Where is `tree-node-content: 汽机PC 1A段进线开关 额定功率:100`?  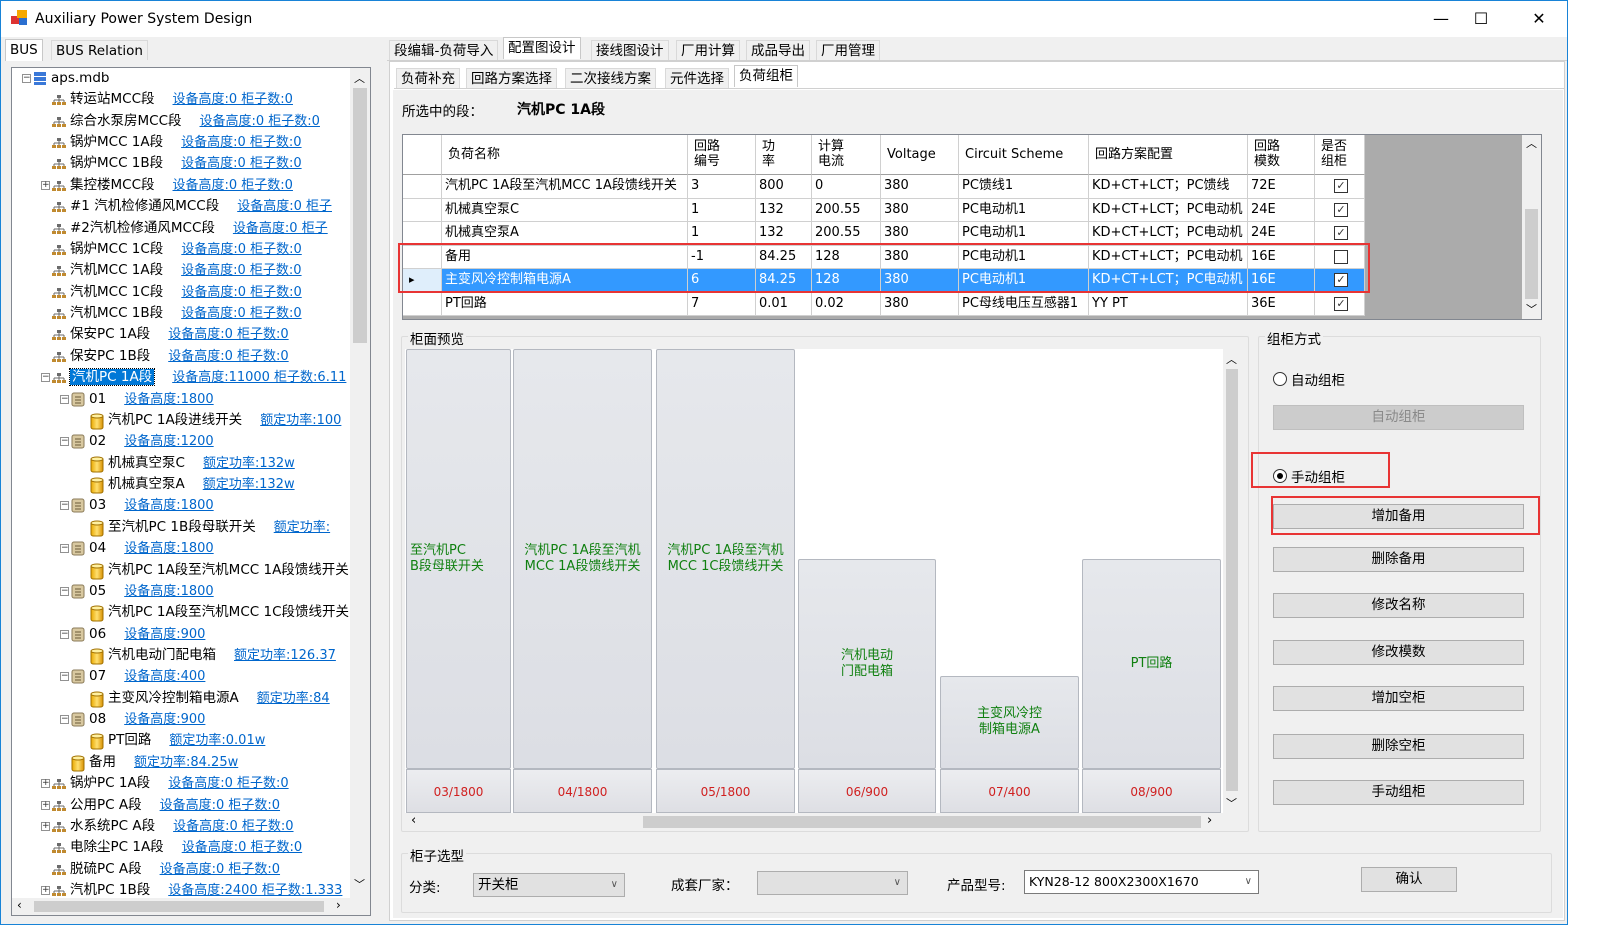 tree-node-content: 汽机PC 1A段进线开关 额定功率:100 is located at coordinates (224, 420).